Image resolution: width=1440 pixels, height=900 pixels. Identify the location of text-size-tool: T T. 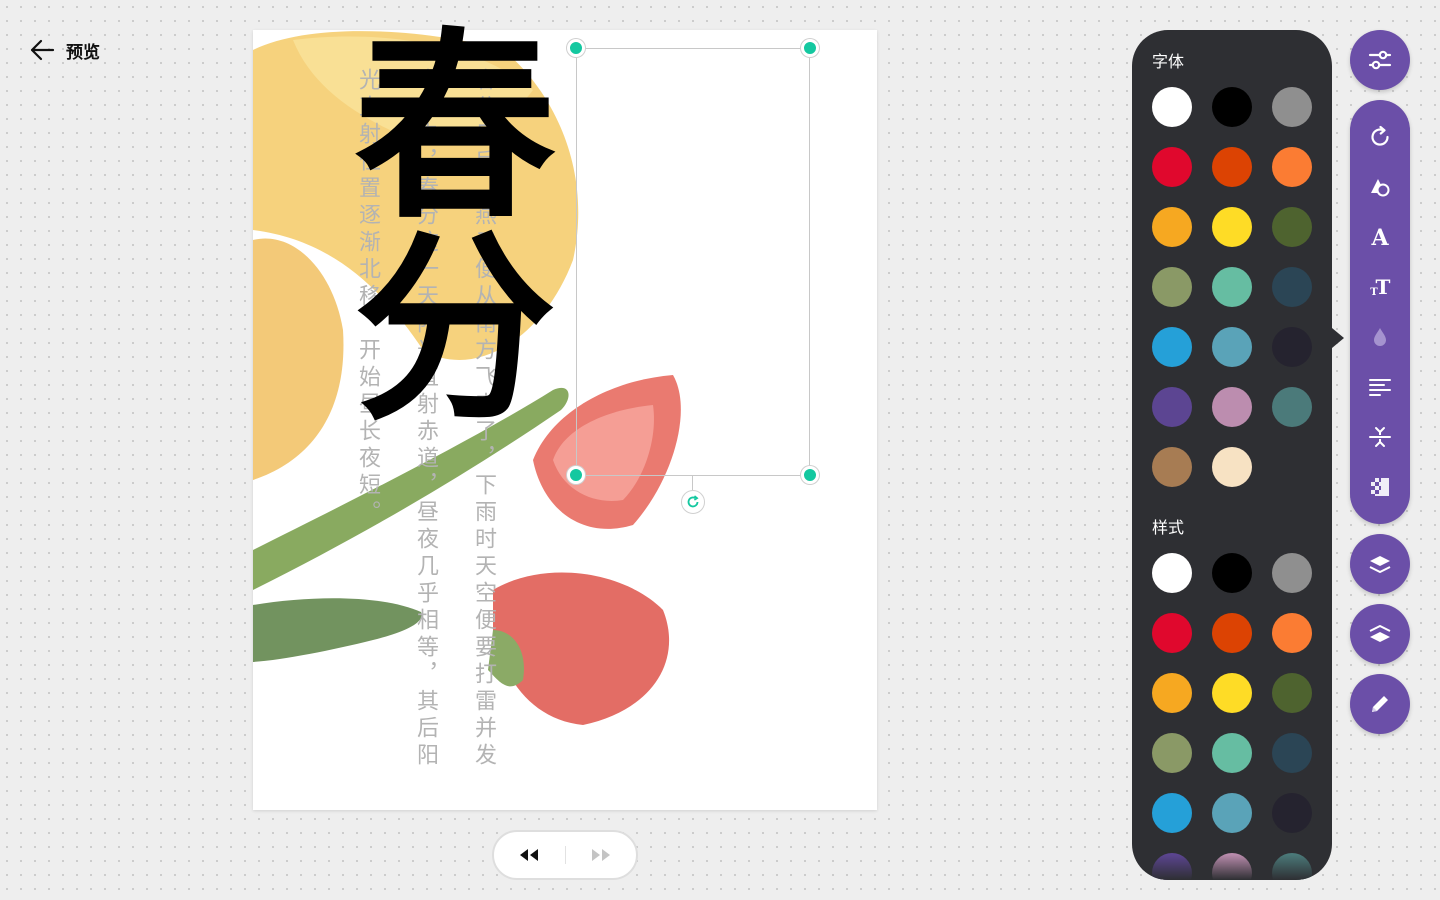
(1380, 287).